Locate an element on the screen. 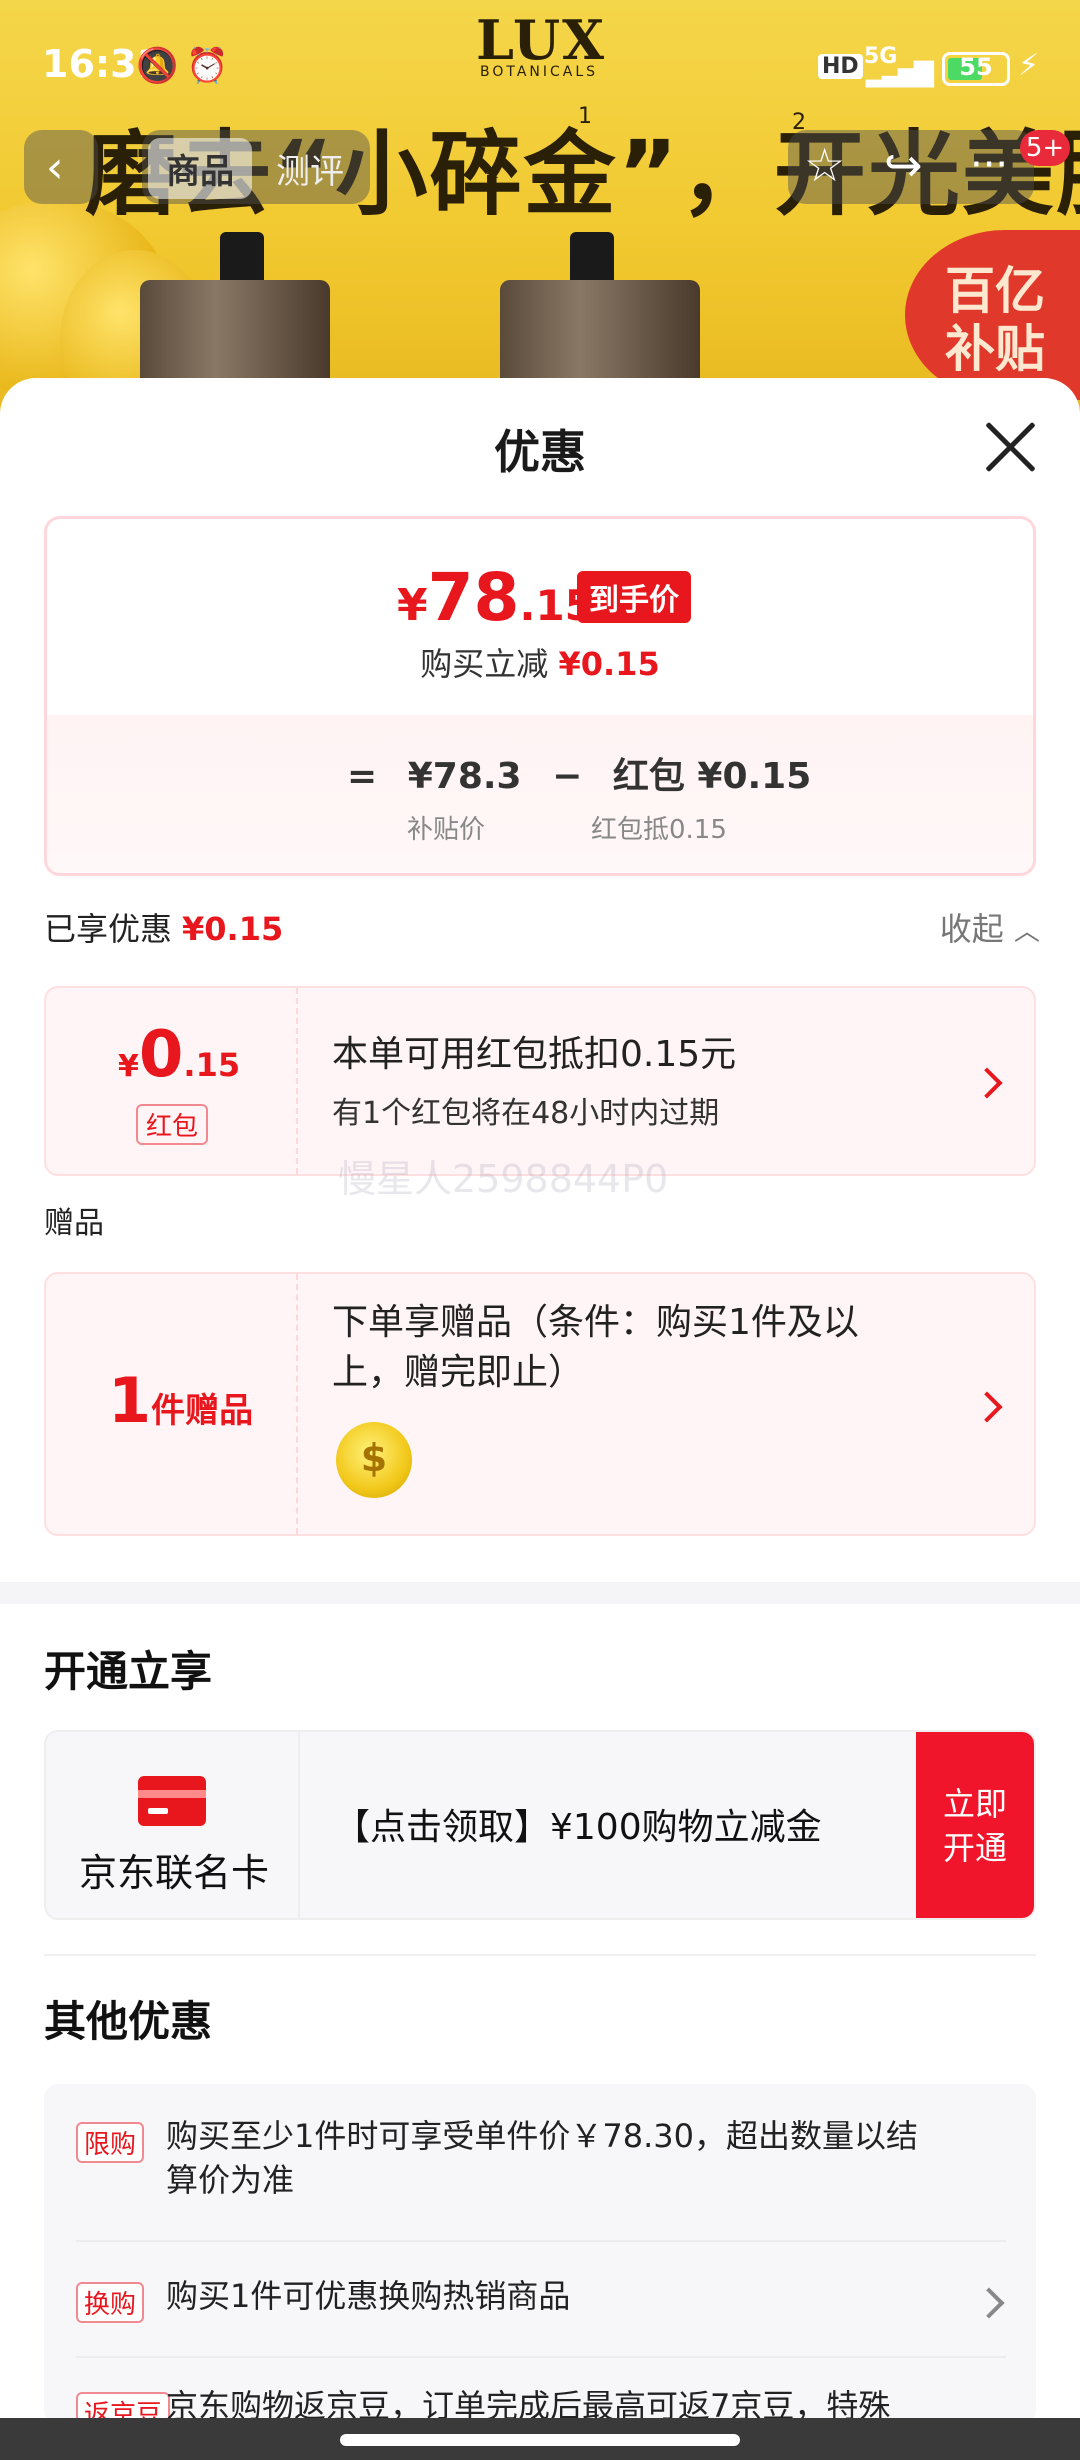  battery-level: 55 is located at coordinates (976, 67).